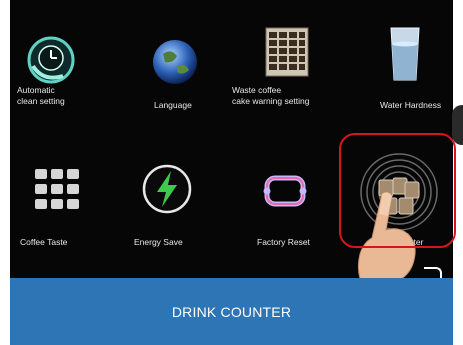 Image resolution: width=463 pixels, height=345 pixels. I want to click on tile-language: Language, so click(180, 82).